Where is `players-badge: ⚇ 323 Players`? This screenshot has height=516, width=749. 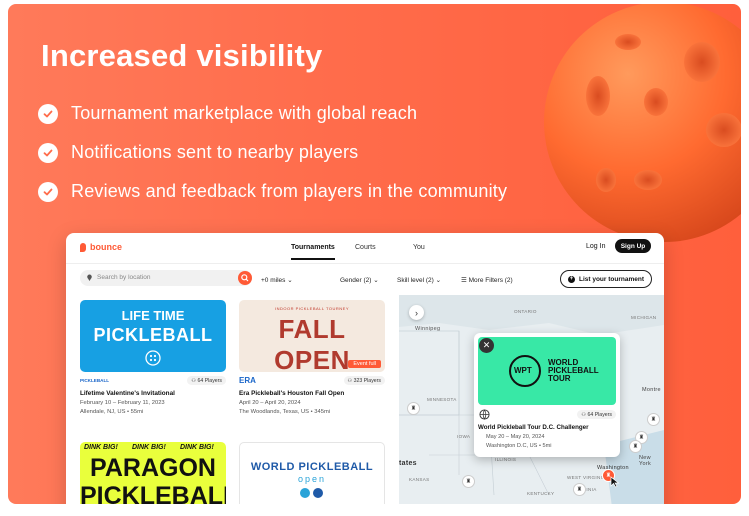
players-badge: ⚇ 323 Players is located at coordinates (364, 380).